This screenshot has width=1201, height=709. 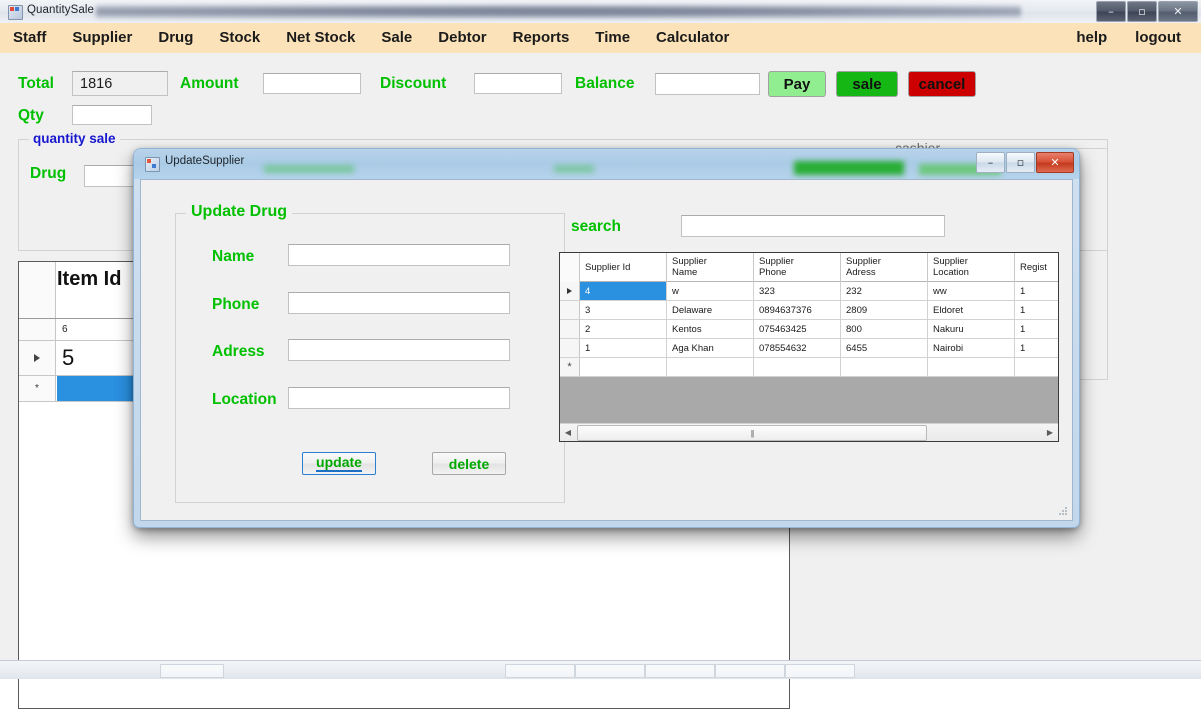 What do you see at coordinates (312, 83) in the screenshot?
I see `amount-input` at bounding box center [312, 83].